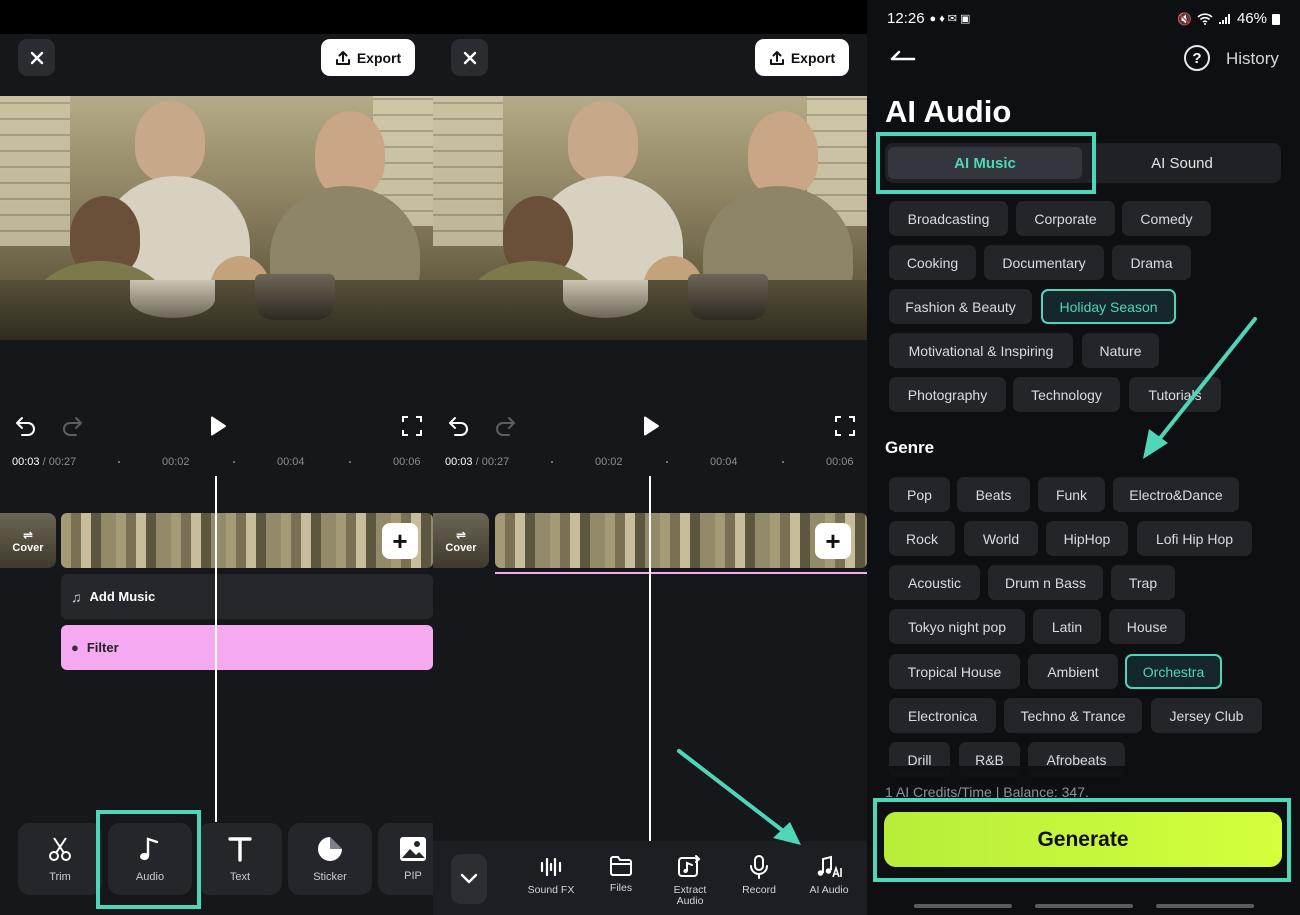  I want to click on genre-chip: Funk, so click(1071, 494).